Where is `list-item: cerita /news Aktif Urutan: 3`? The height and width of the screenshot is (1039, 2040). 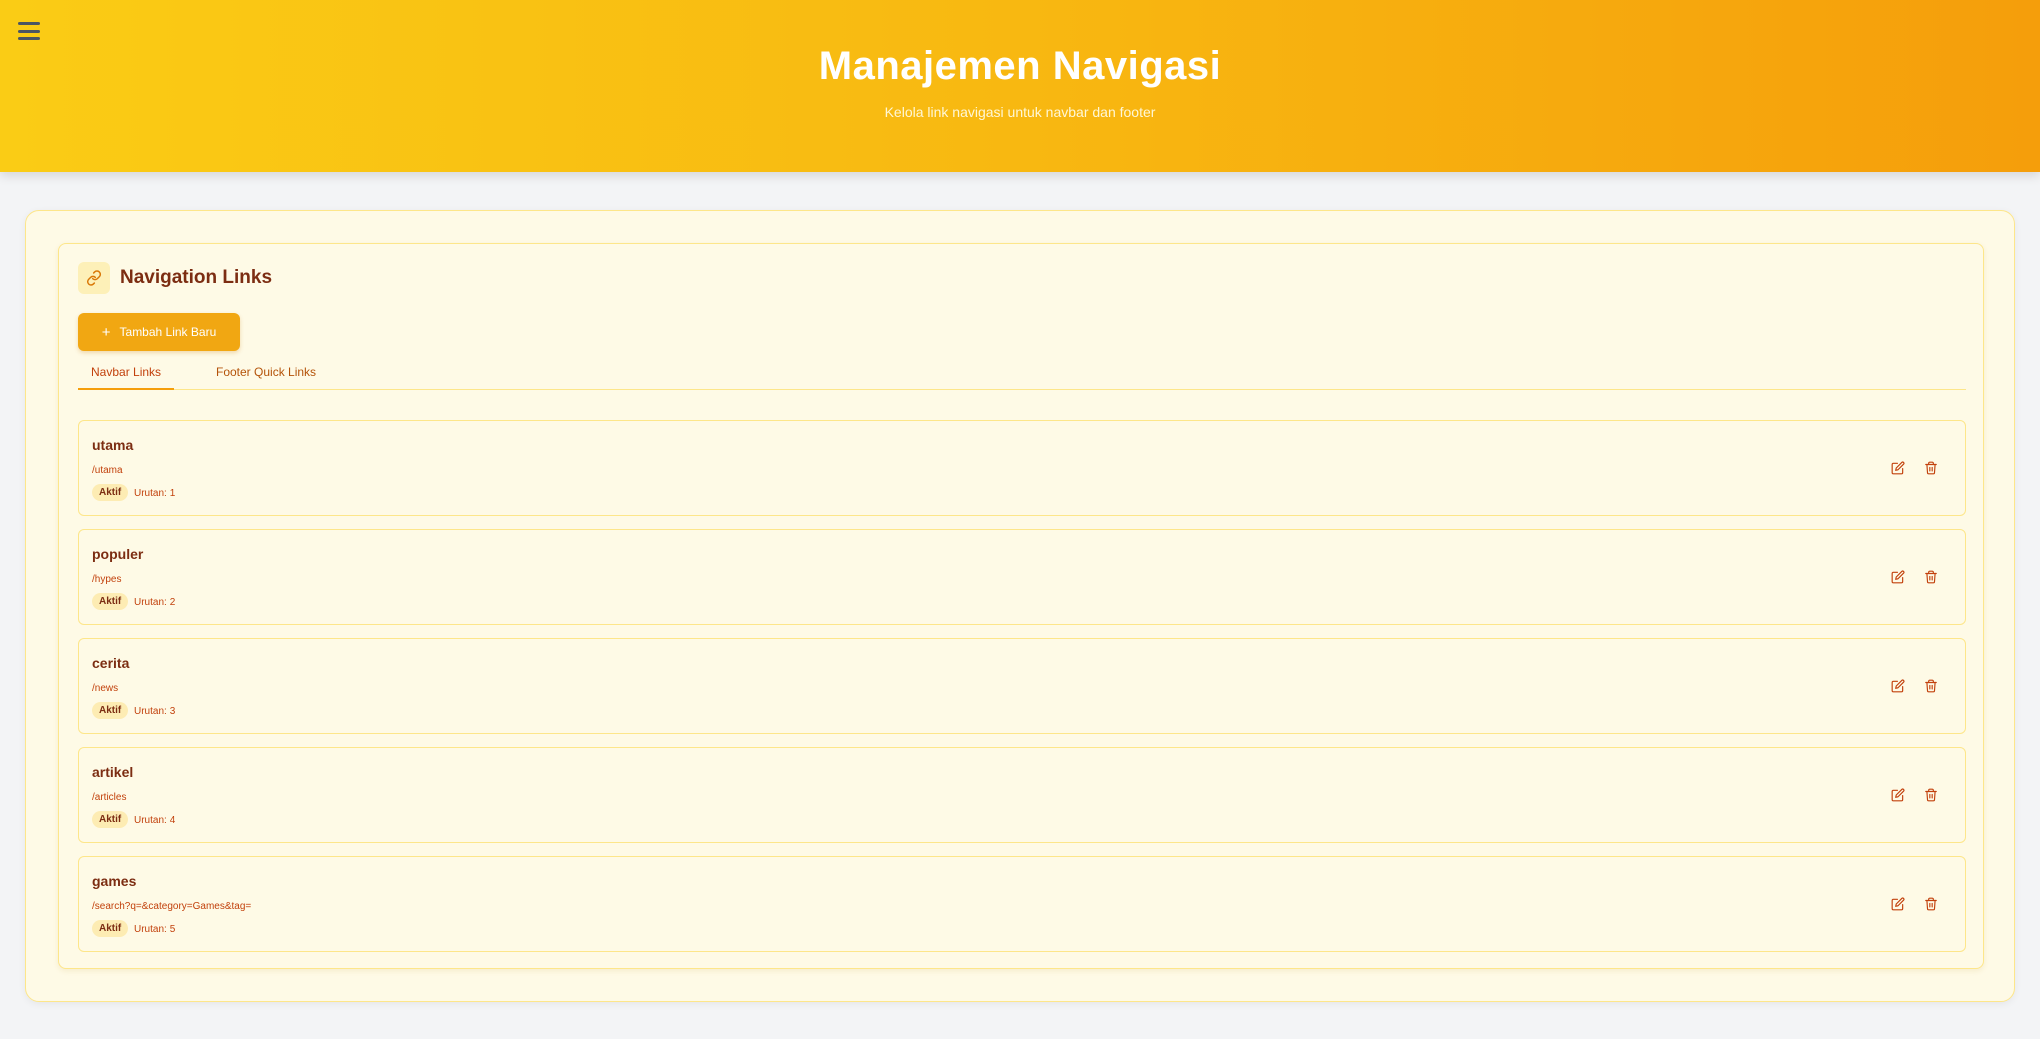 list-item: cerita /news Aktif Urutan: 3 is located at coordinates (1022, 686).